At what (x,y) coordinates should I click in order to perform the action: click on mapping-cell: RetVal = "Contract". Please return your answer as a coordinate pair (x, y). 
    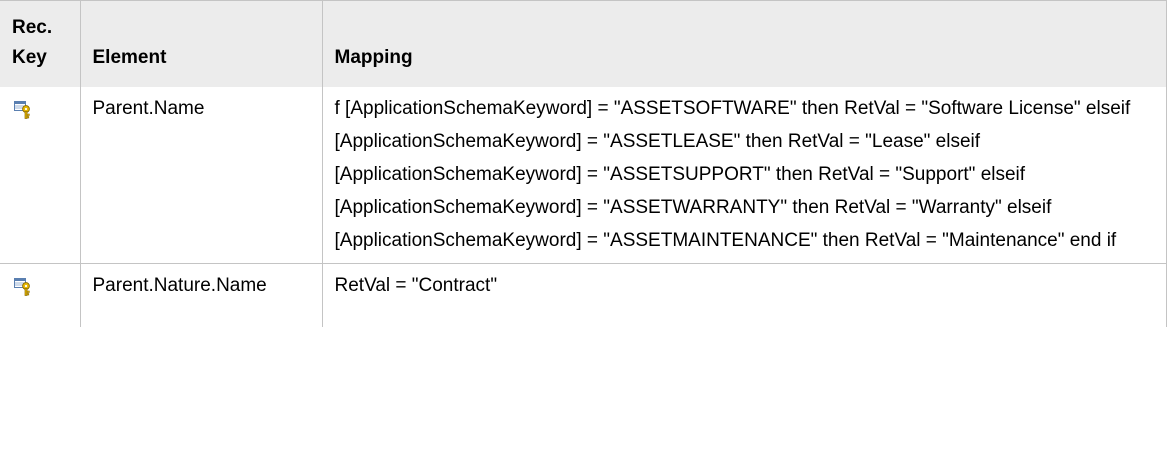
    Looking at the image, I should click on (744, 295).